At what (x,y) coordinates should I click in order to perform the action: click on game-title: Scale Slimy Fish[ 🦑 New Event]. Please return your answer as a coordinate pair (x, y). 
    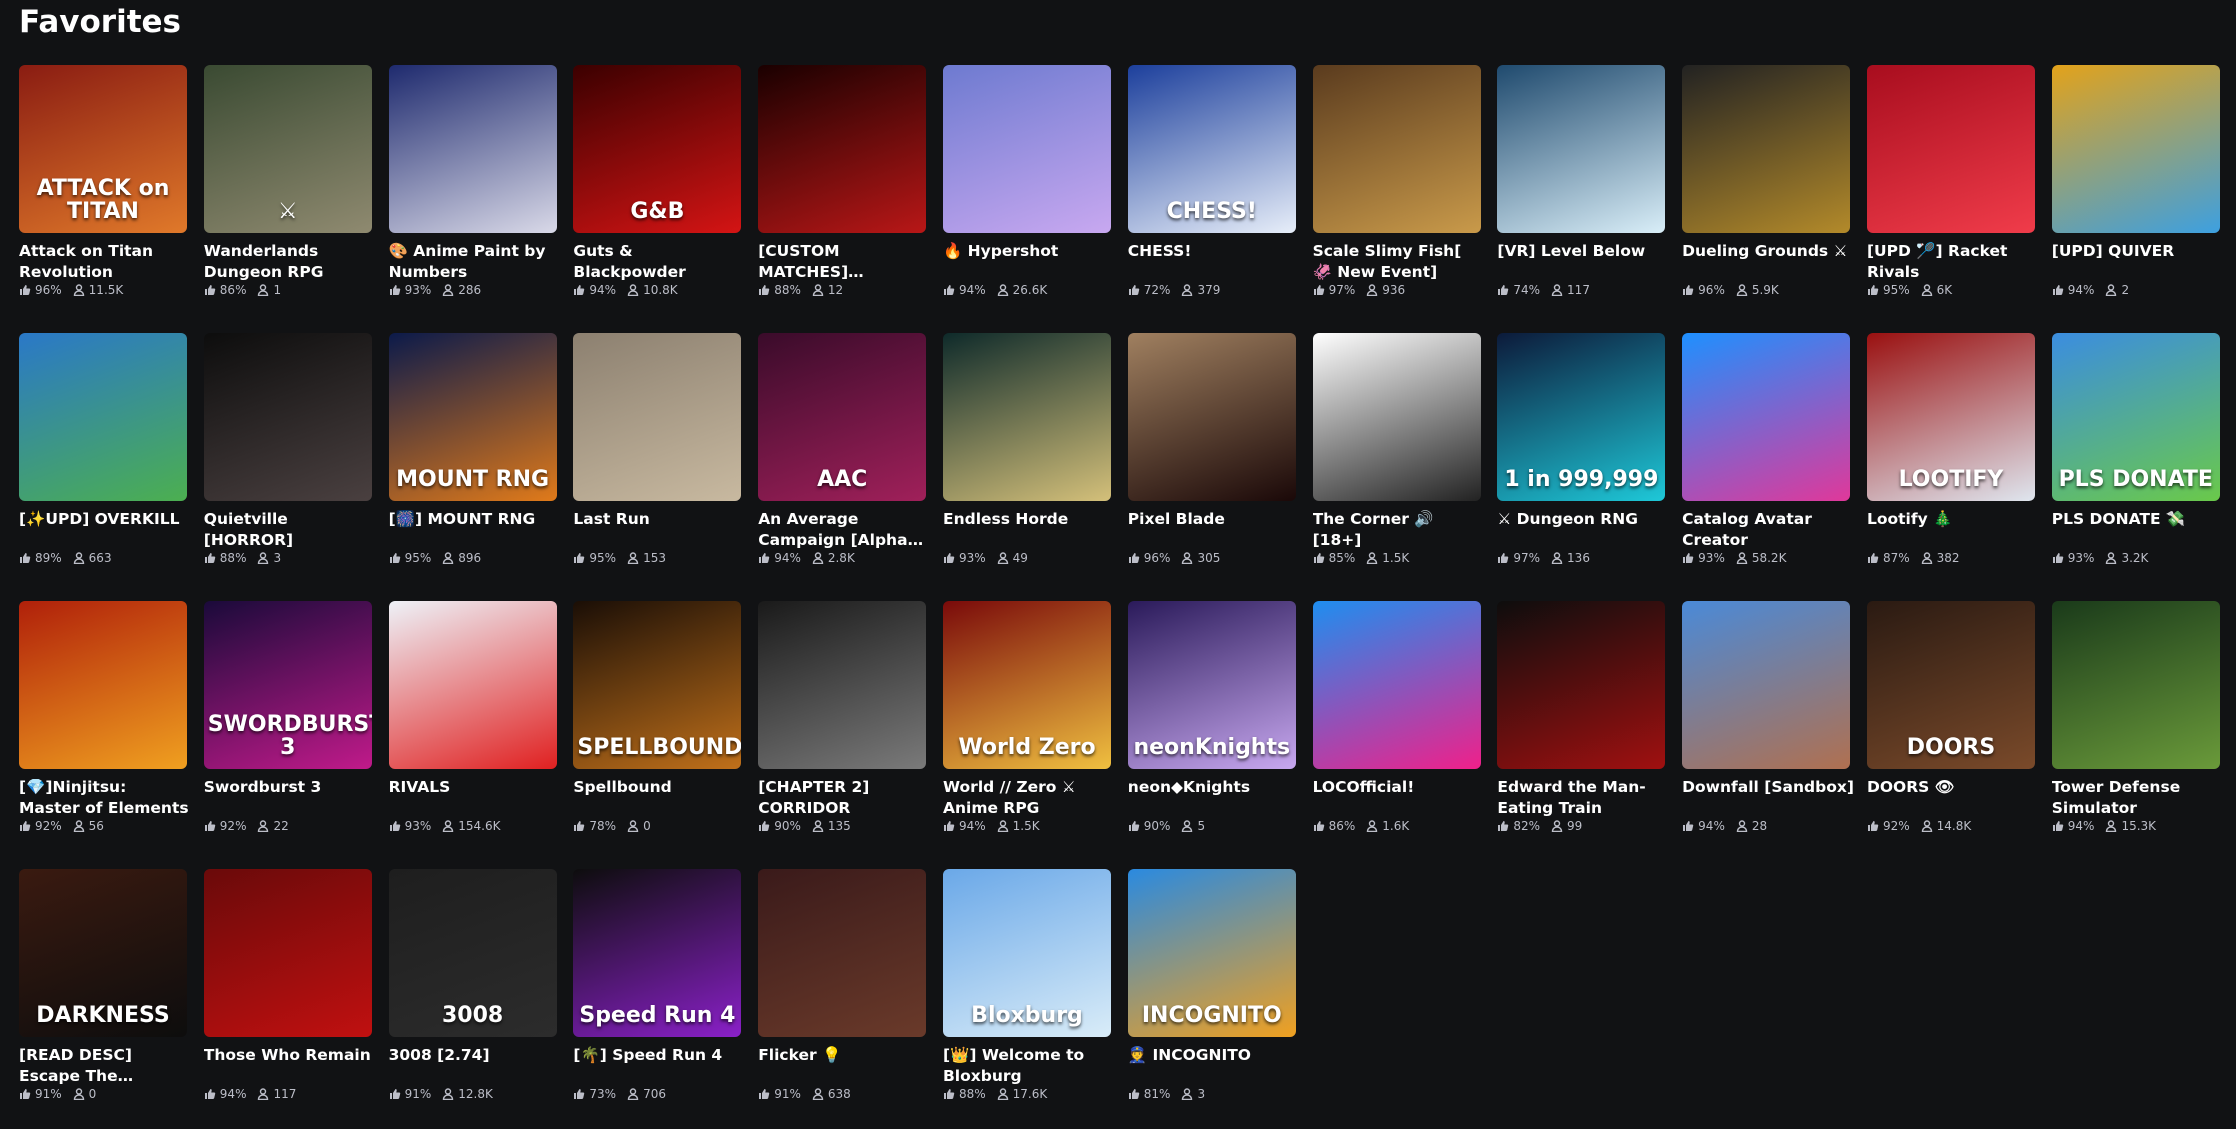
    Looking at the image, I should click on (1399, 262).